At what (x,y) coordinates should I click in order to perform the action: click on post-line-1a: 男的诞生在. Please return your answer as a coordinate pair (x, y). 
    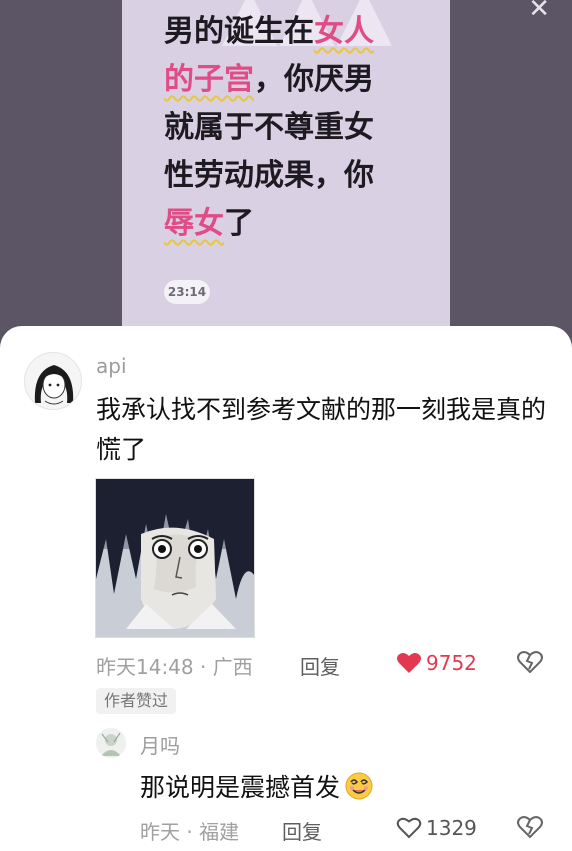
    Looking at the image, I should click on (239, 31).